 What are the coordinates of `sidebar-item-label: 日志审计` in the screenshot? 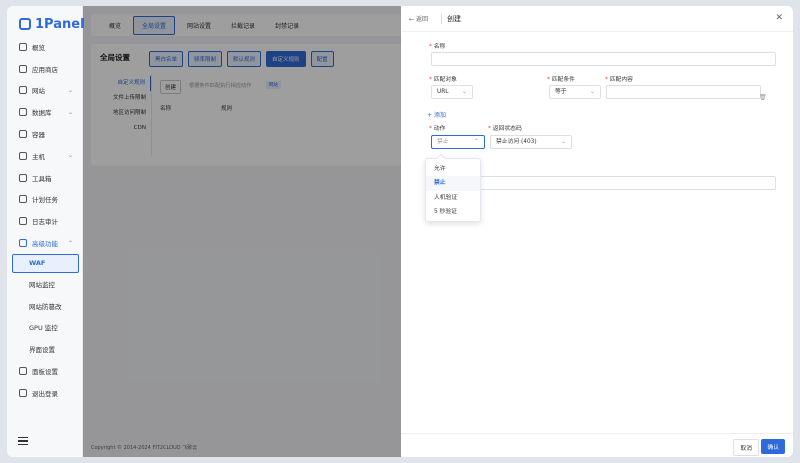 It's located at (45, 222).